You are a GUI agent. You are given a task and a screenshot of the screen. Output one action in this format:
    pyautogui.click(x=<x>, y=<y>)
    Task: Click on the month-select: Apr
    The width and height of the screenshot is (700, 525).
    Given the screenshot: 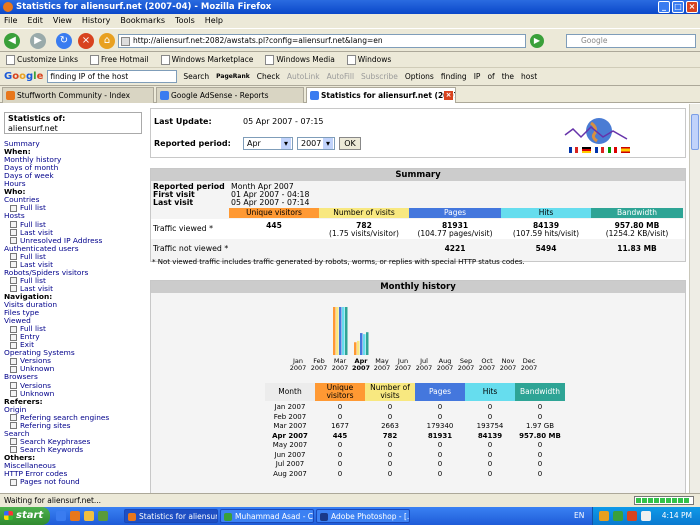 What is the action you would take?
    pyautogui.click(x=268, y=143)
    